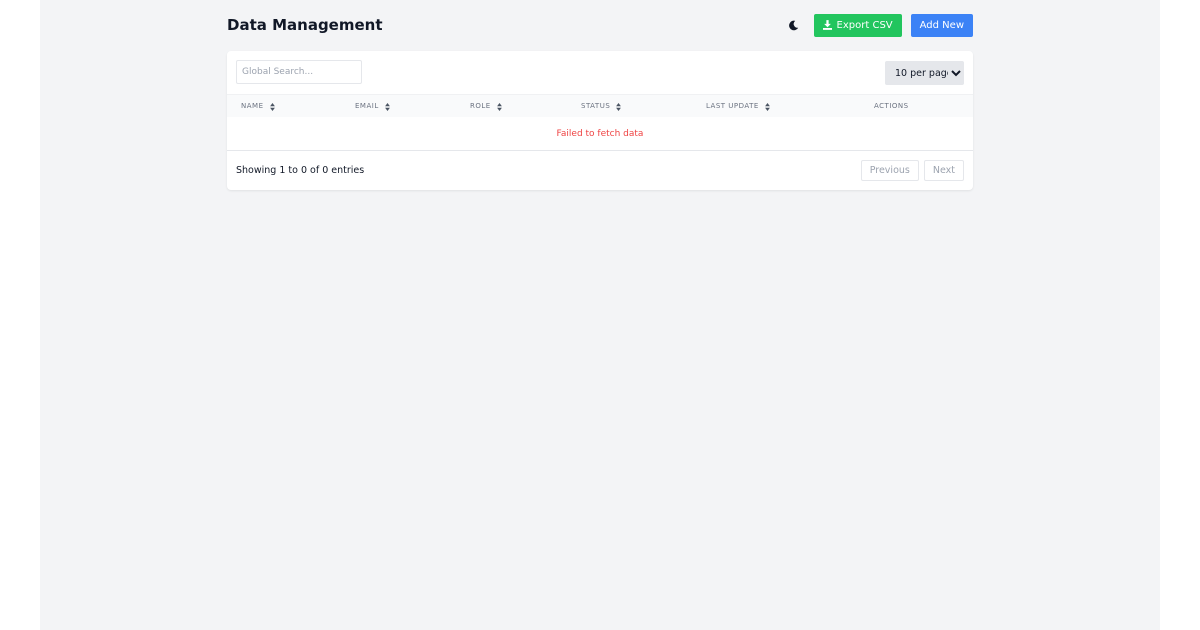 This screenshot has width=1200, height=630. Describe the element at coordinates (258, 106) in the screenshot. I see `column-header-name: NAME` at that location.